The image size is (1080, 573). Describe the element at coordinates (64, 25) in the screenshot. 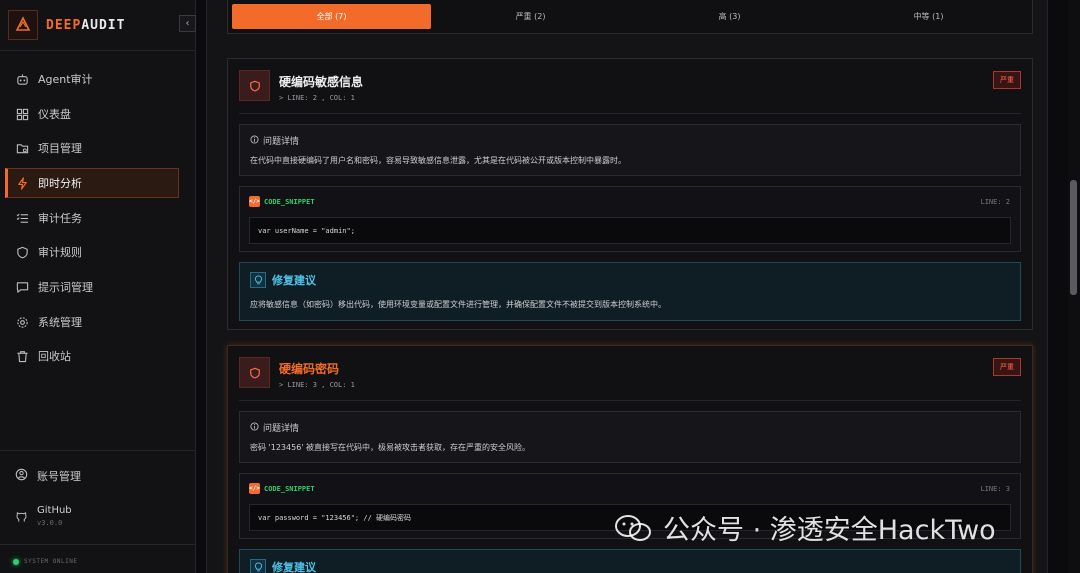

I see `brand-name-part1: DEEP` at that location.